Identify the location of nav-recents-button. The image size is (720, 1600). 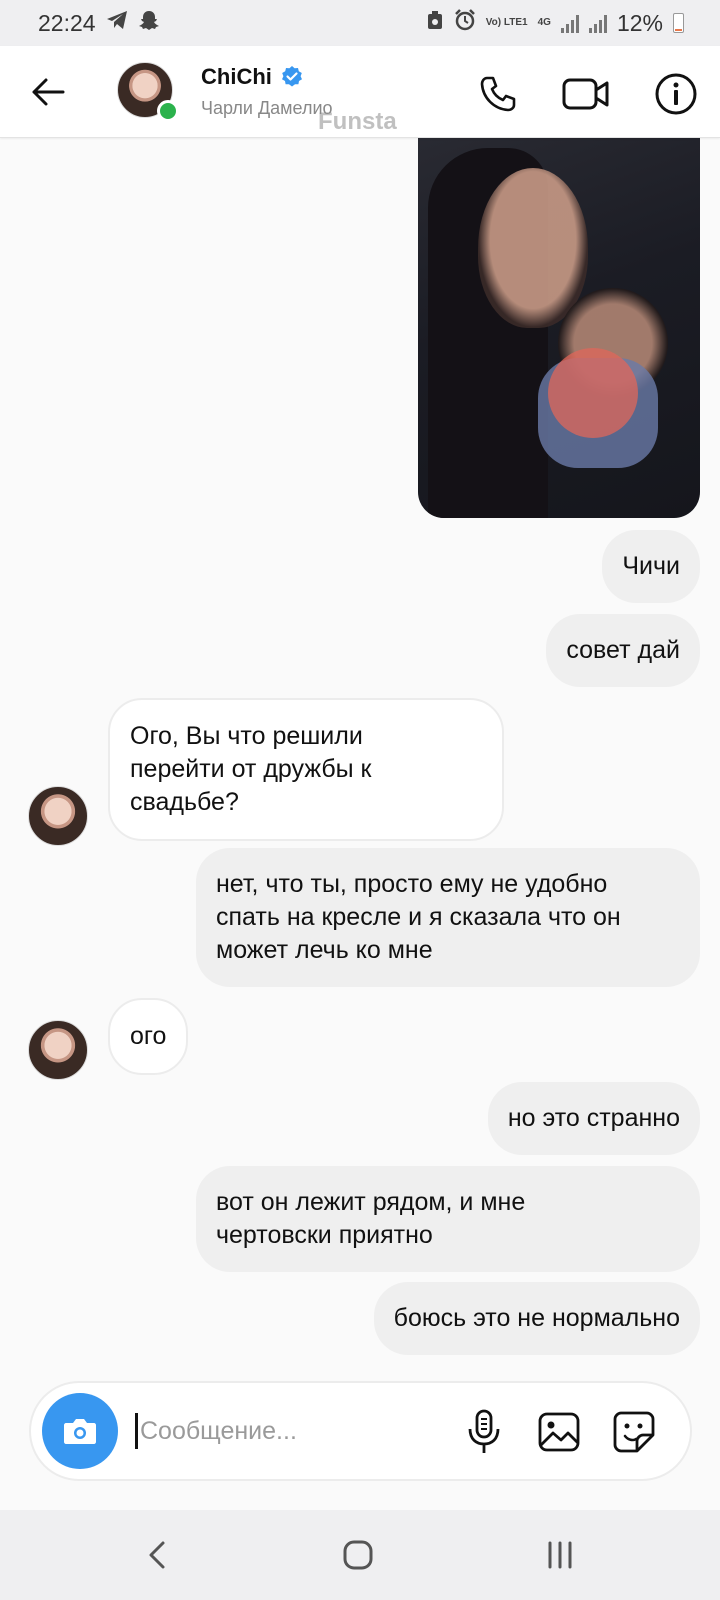
(560, 1555).